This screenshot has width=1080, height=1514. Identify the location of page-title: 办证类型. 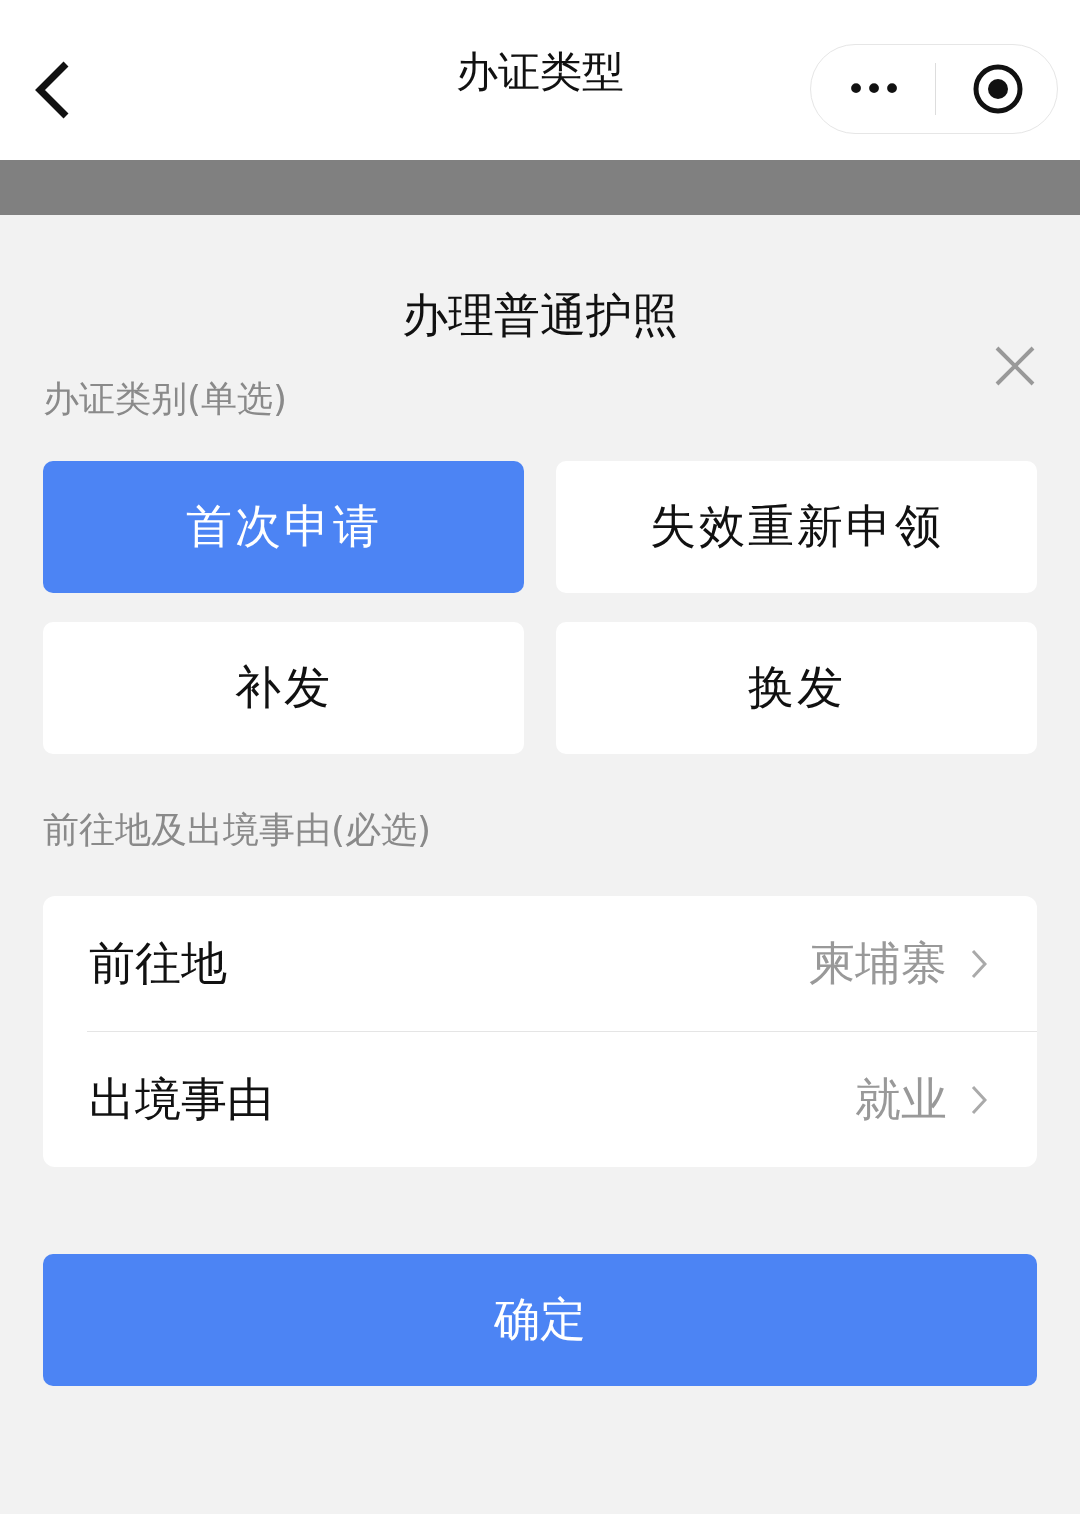
(540, 72).